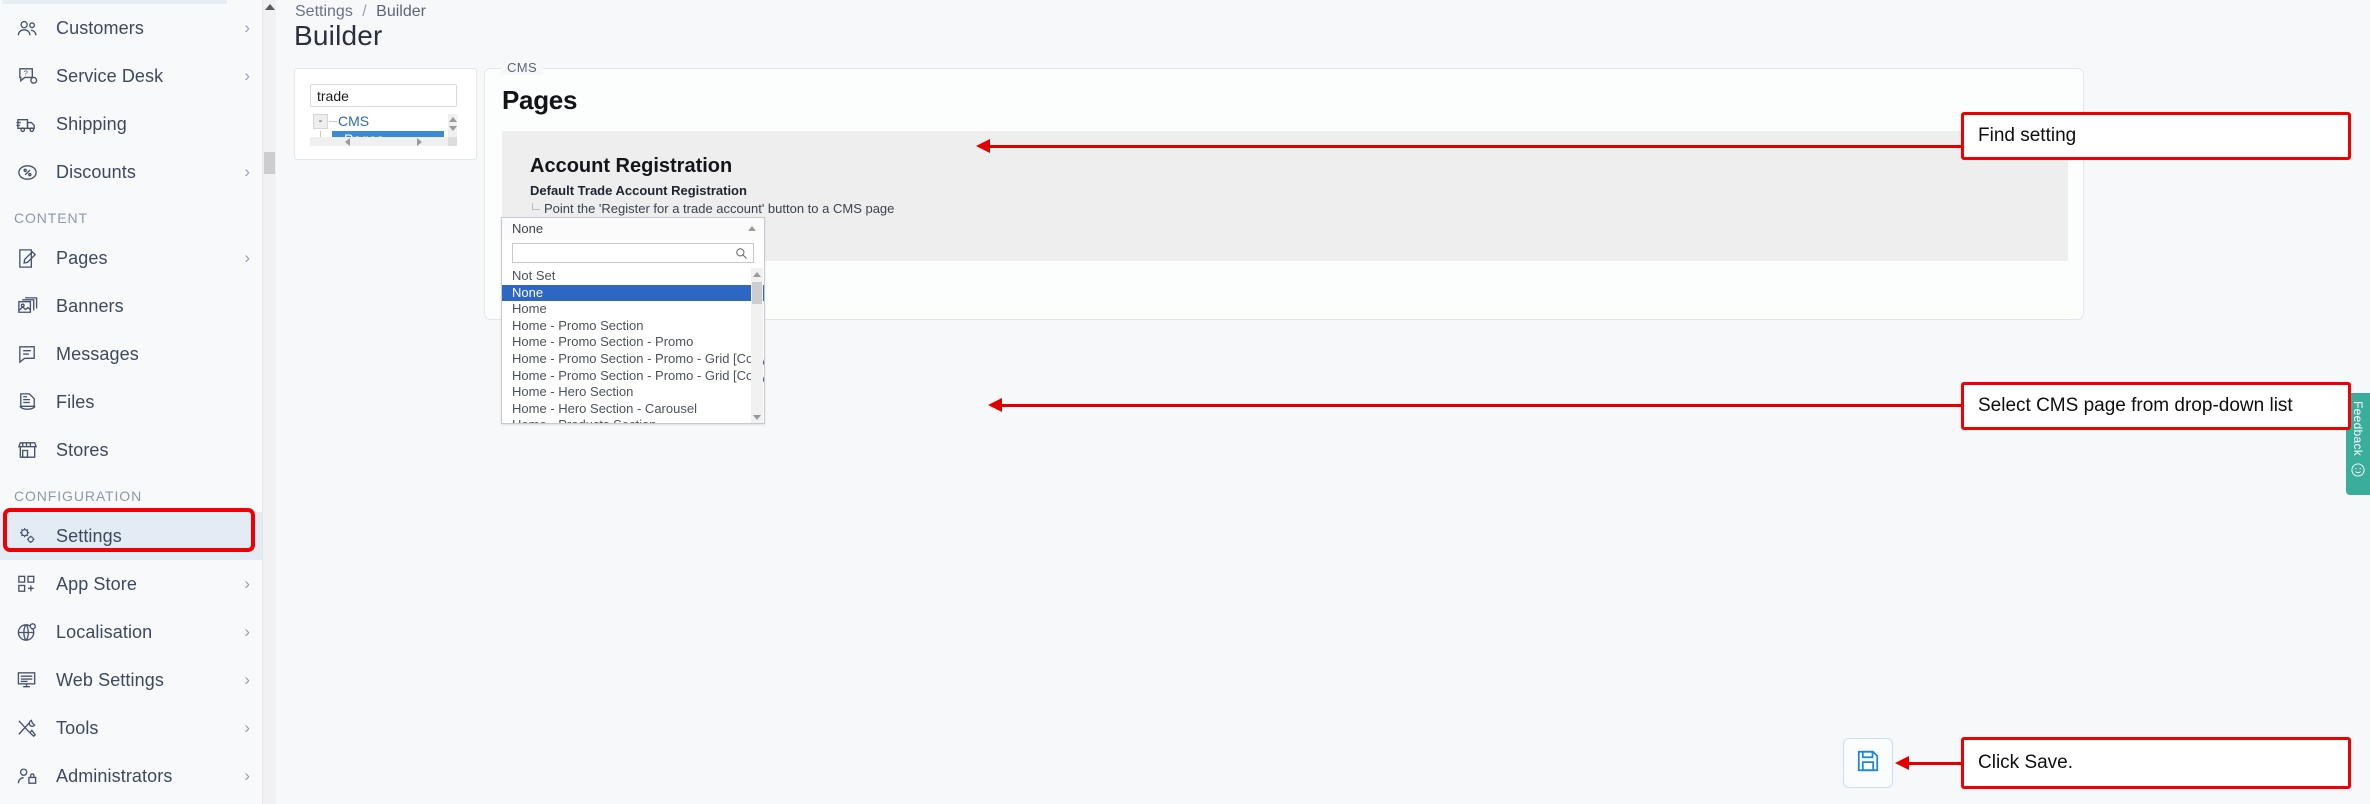 Image resolution: width=2370 pixels, height=804 pixels. What do you see at coordinates (633, 326) in the screenshot?
I see `dropdown-option: Home - Promo Section` at bounding box center [633, 326].